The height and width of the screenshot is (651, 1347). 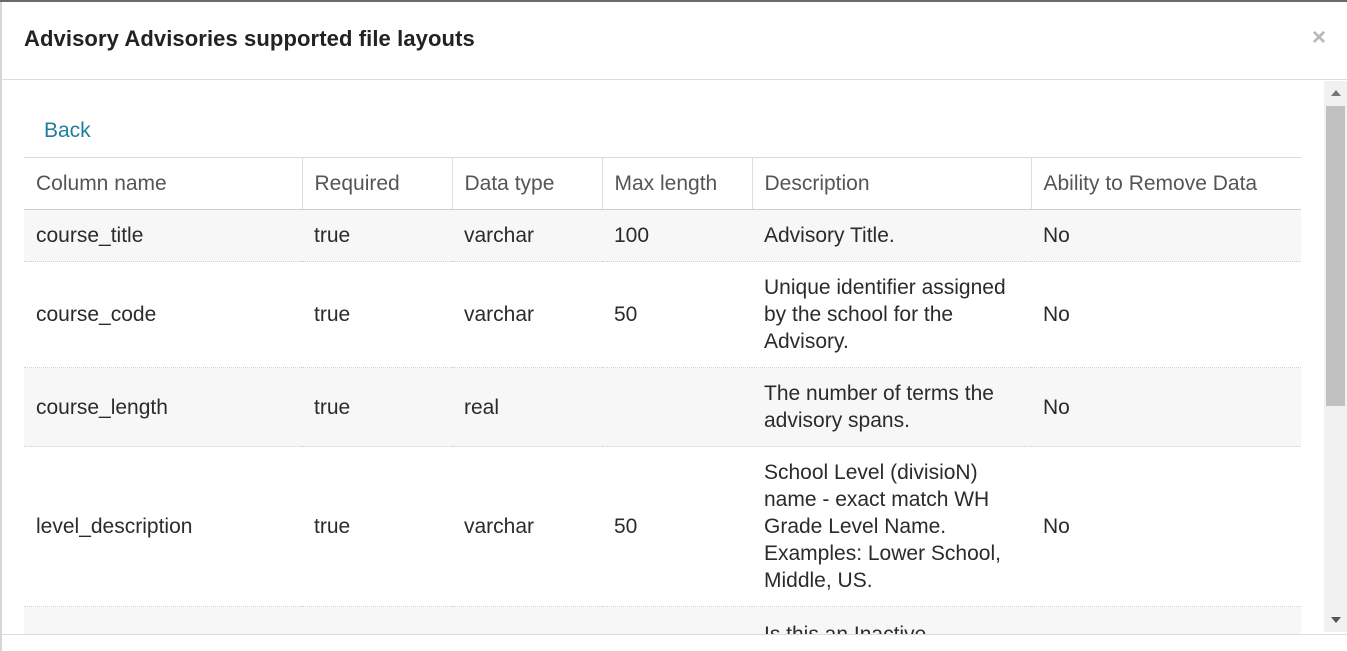 I want to click on cell-data-type, so click(x=527, y=620).